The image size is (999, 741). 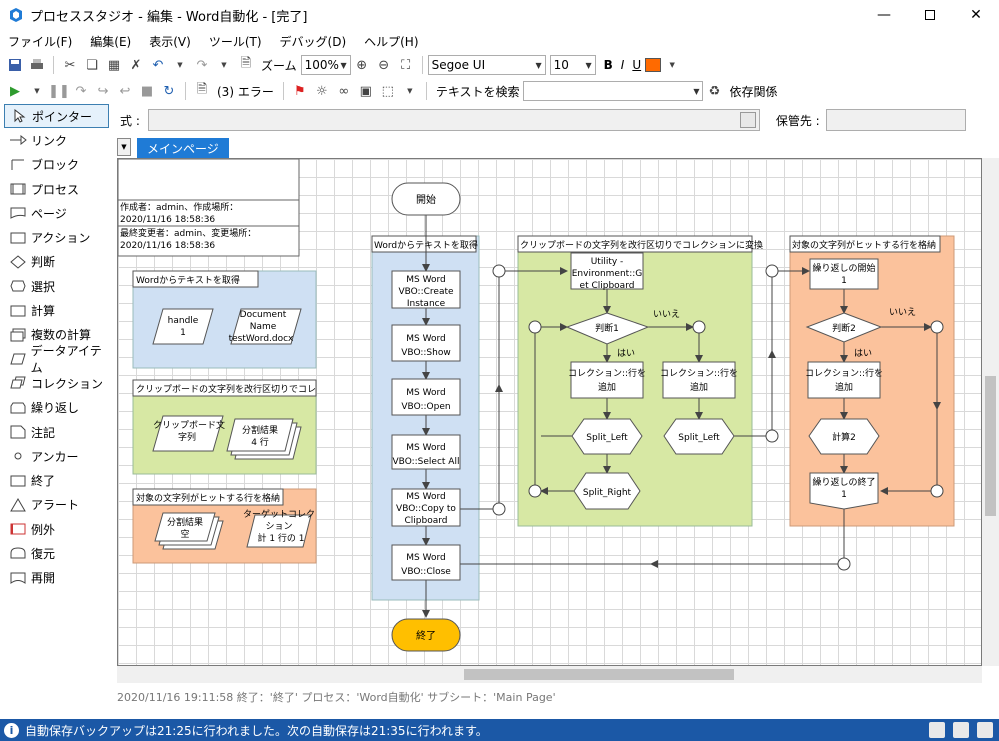 I want to click on palette-item-link: リンク, so click(x=56, y=140).